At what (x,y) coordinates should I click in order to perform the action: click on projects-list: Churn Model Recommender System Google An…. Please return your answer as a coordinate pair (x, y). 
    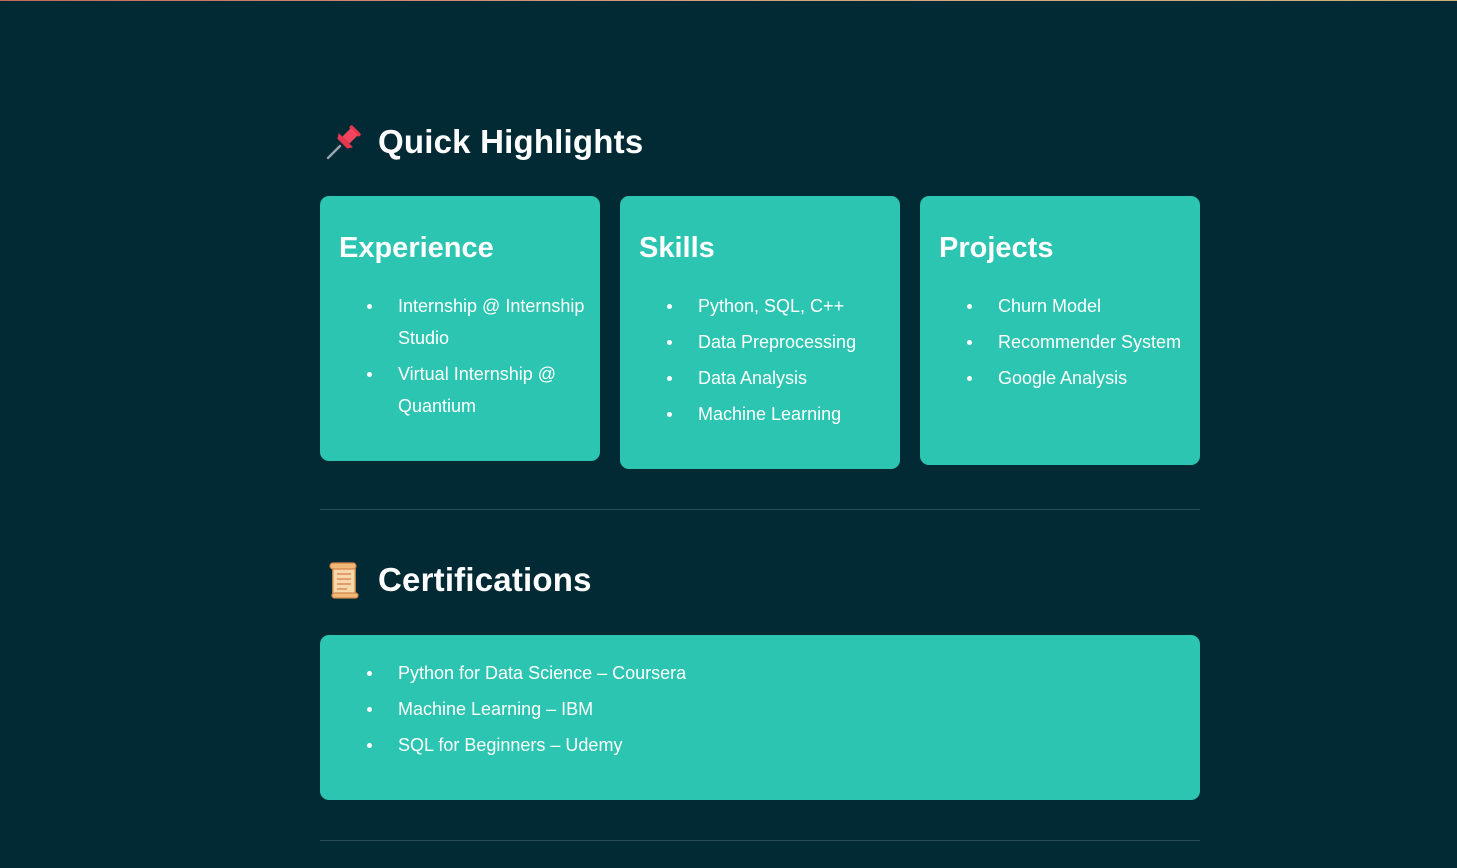
    Looking at the image, I should click on (1059, 344).